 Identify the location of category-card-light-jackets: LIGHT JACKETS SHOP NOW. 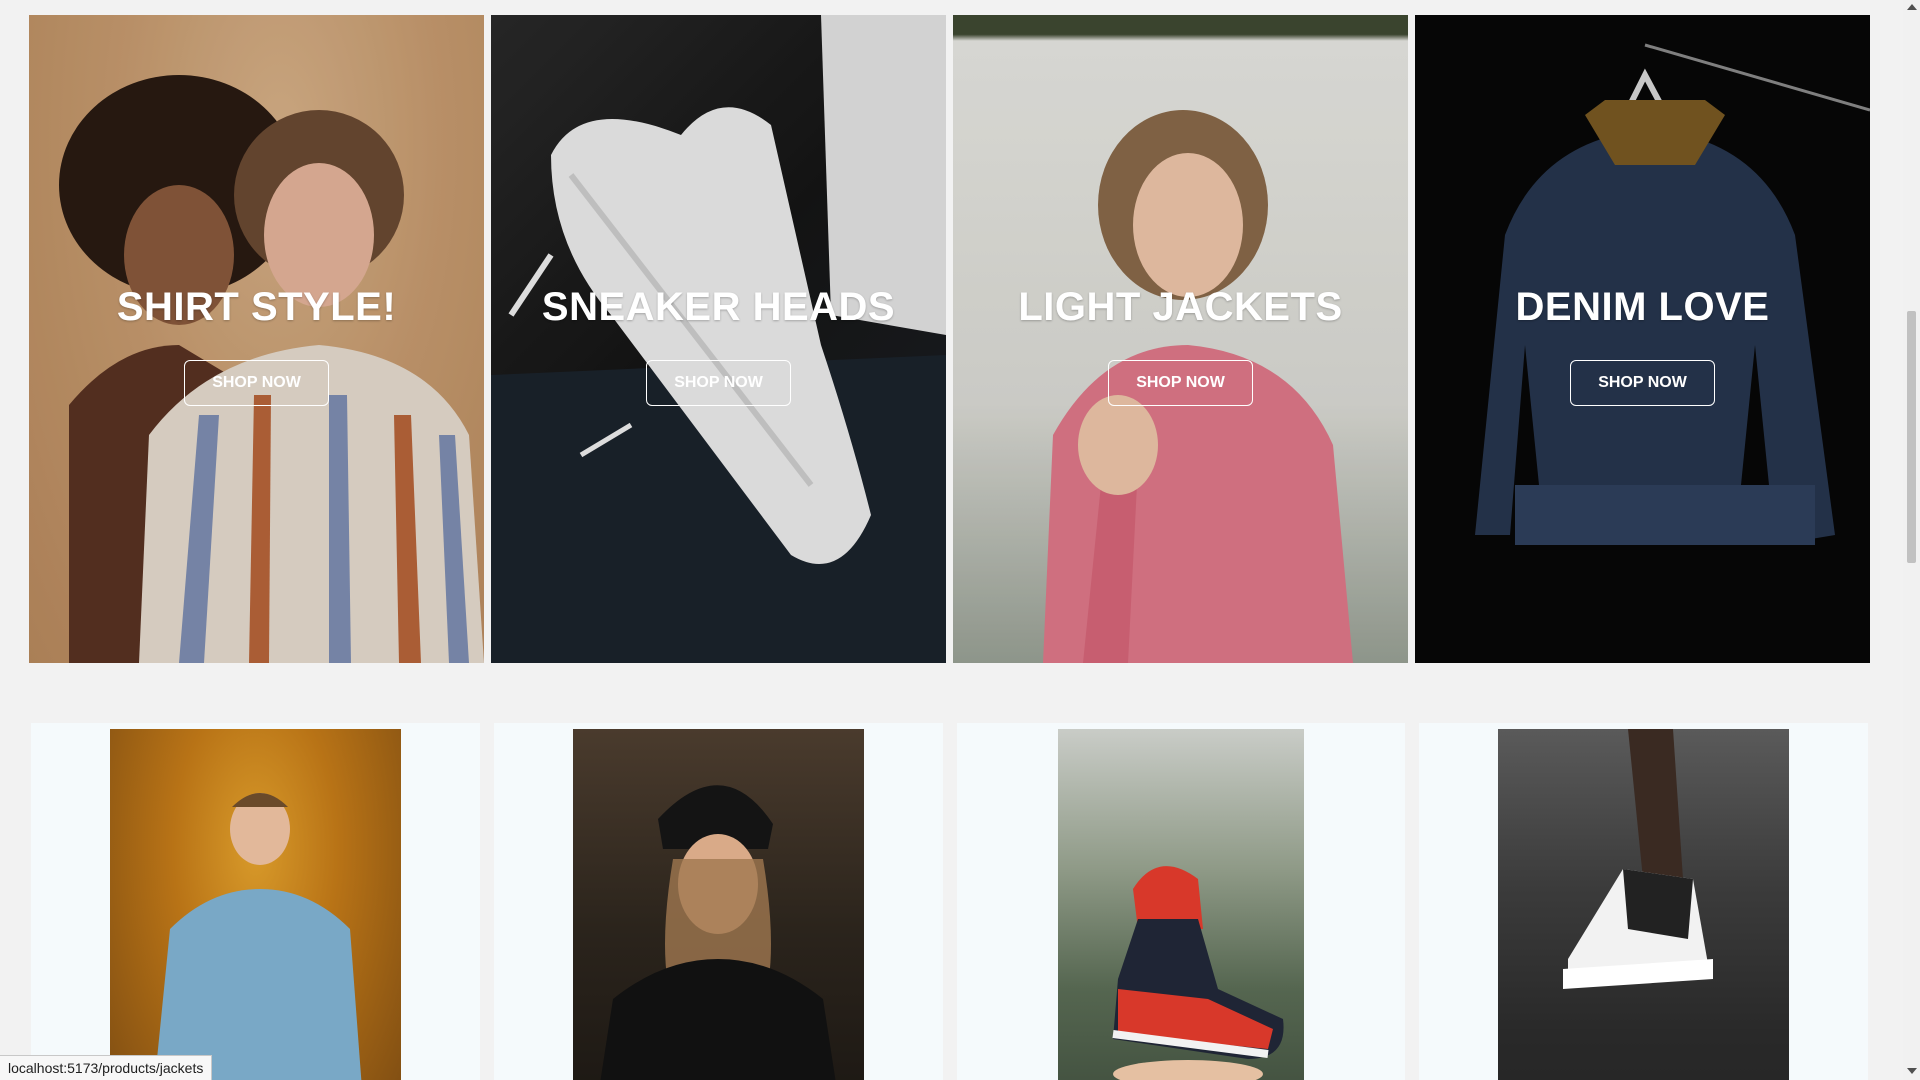
(1180, 339).